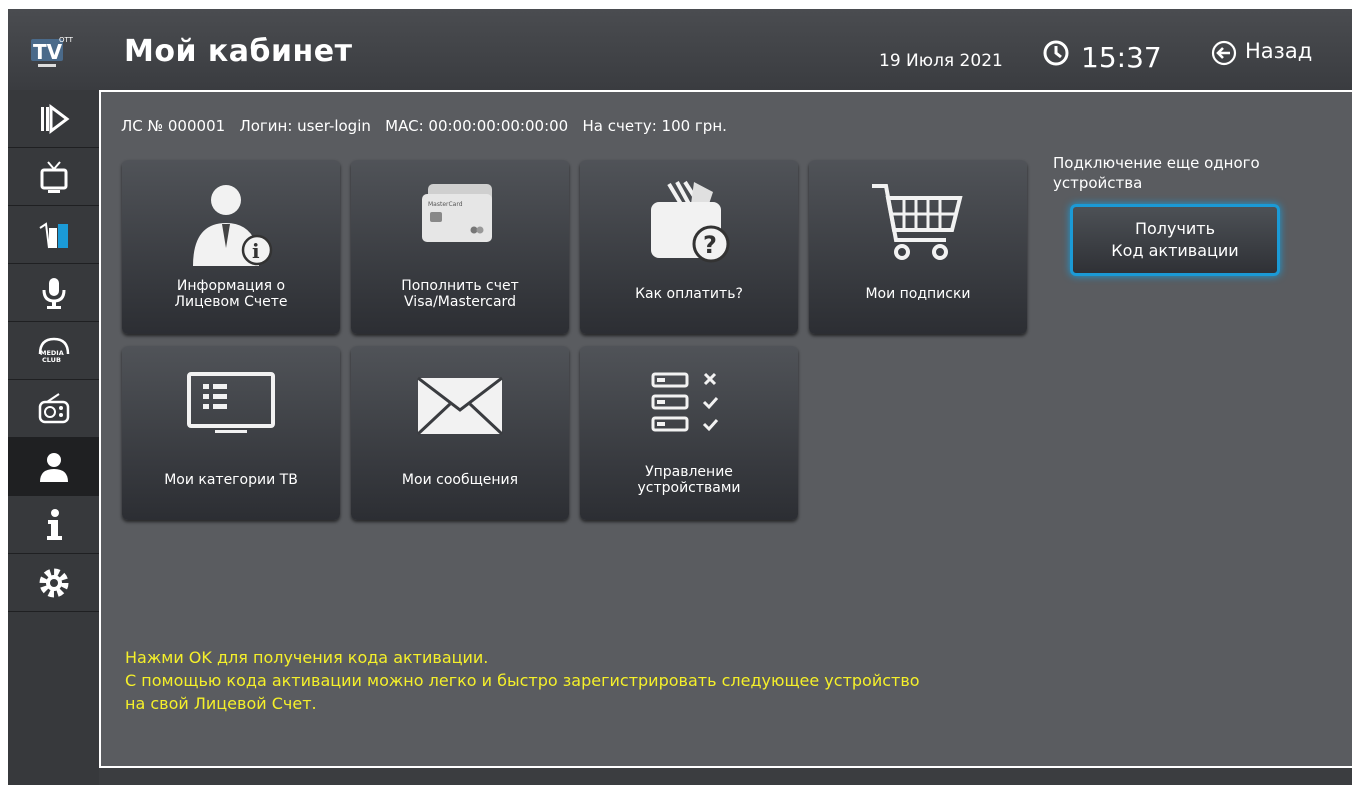  I want to click on gear-icon, so click(53, 582).